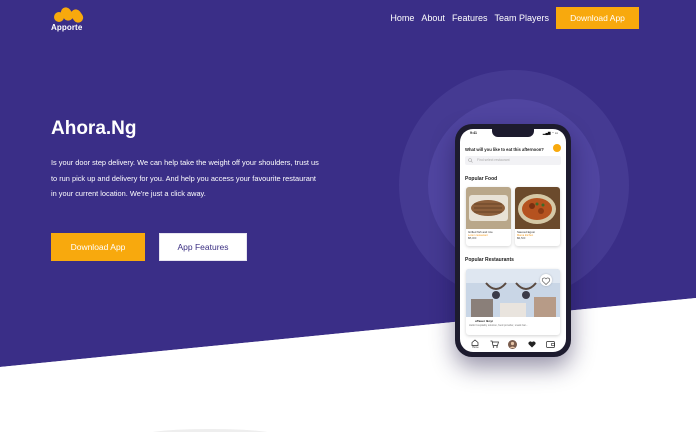  I want to click on wallet-icon, so click(550, 344).